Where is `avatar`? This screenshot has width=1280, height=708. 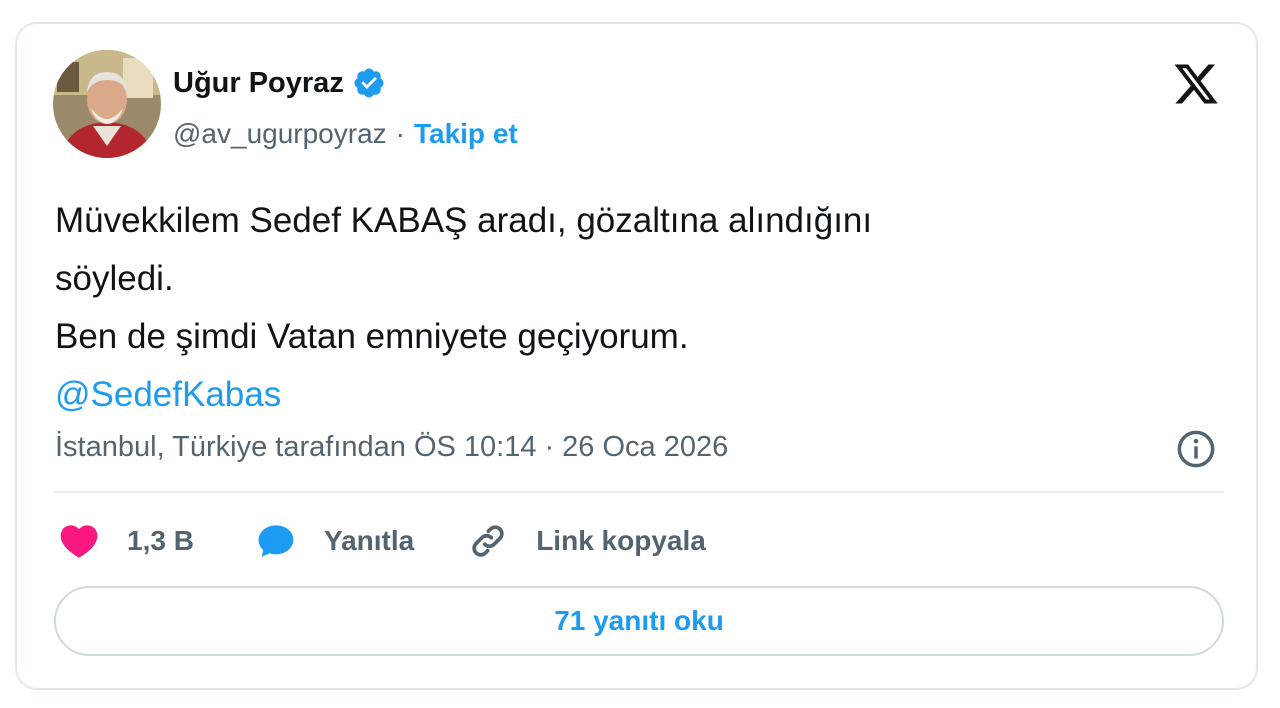
avatar is located at coordinates (107, 104).